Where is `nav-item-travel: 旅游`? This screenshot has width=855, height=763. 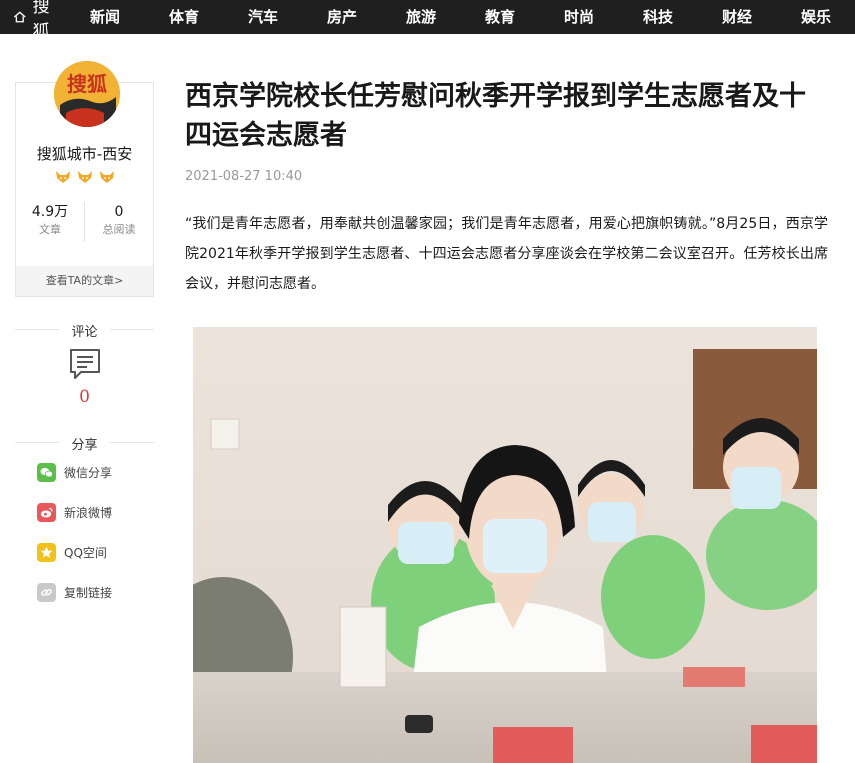 nav-item-travel: 旅游 is located at coordinates (445, 17).